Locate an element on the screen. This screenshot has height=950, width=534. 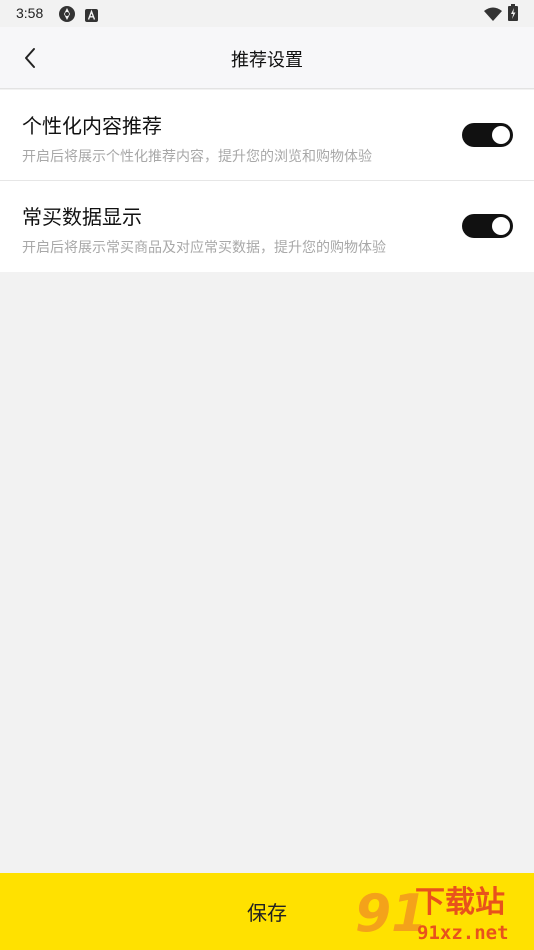
setting-row-frequent-purchase-data: 常买数据显示 开启后将展示常买商品及对应常买数据，提升您的购物体验 is located at coordinates (267, 226).